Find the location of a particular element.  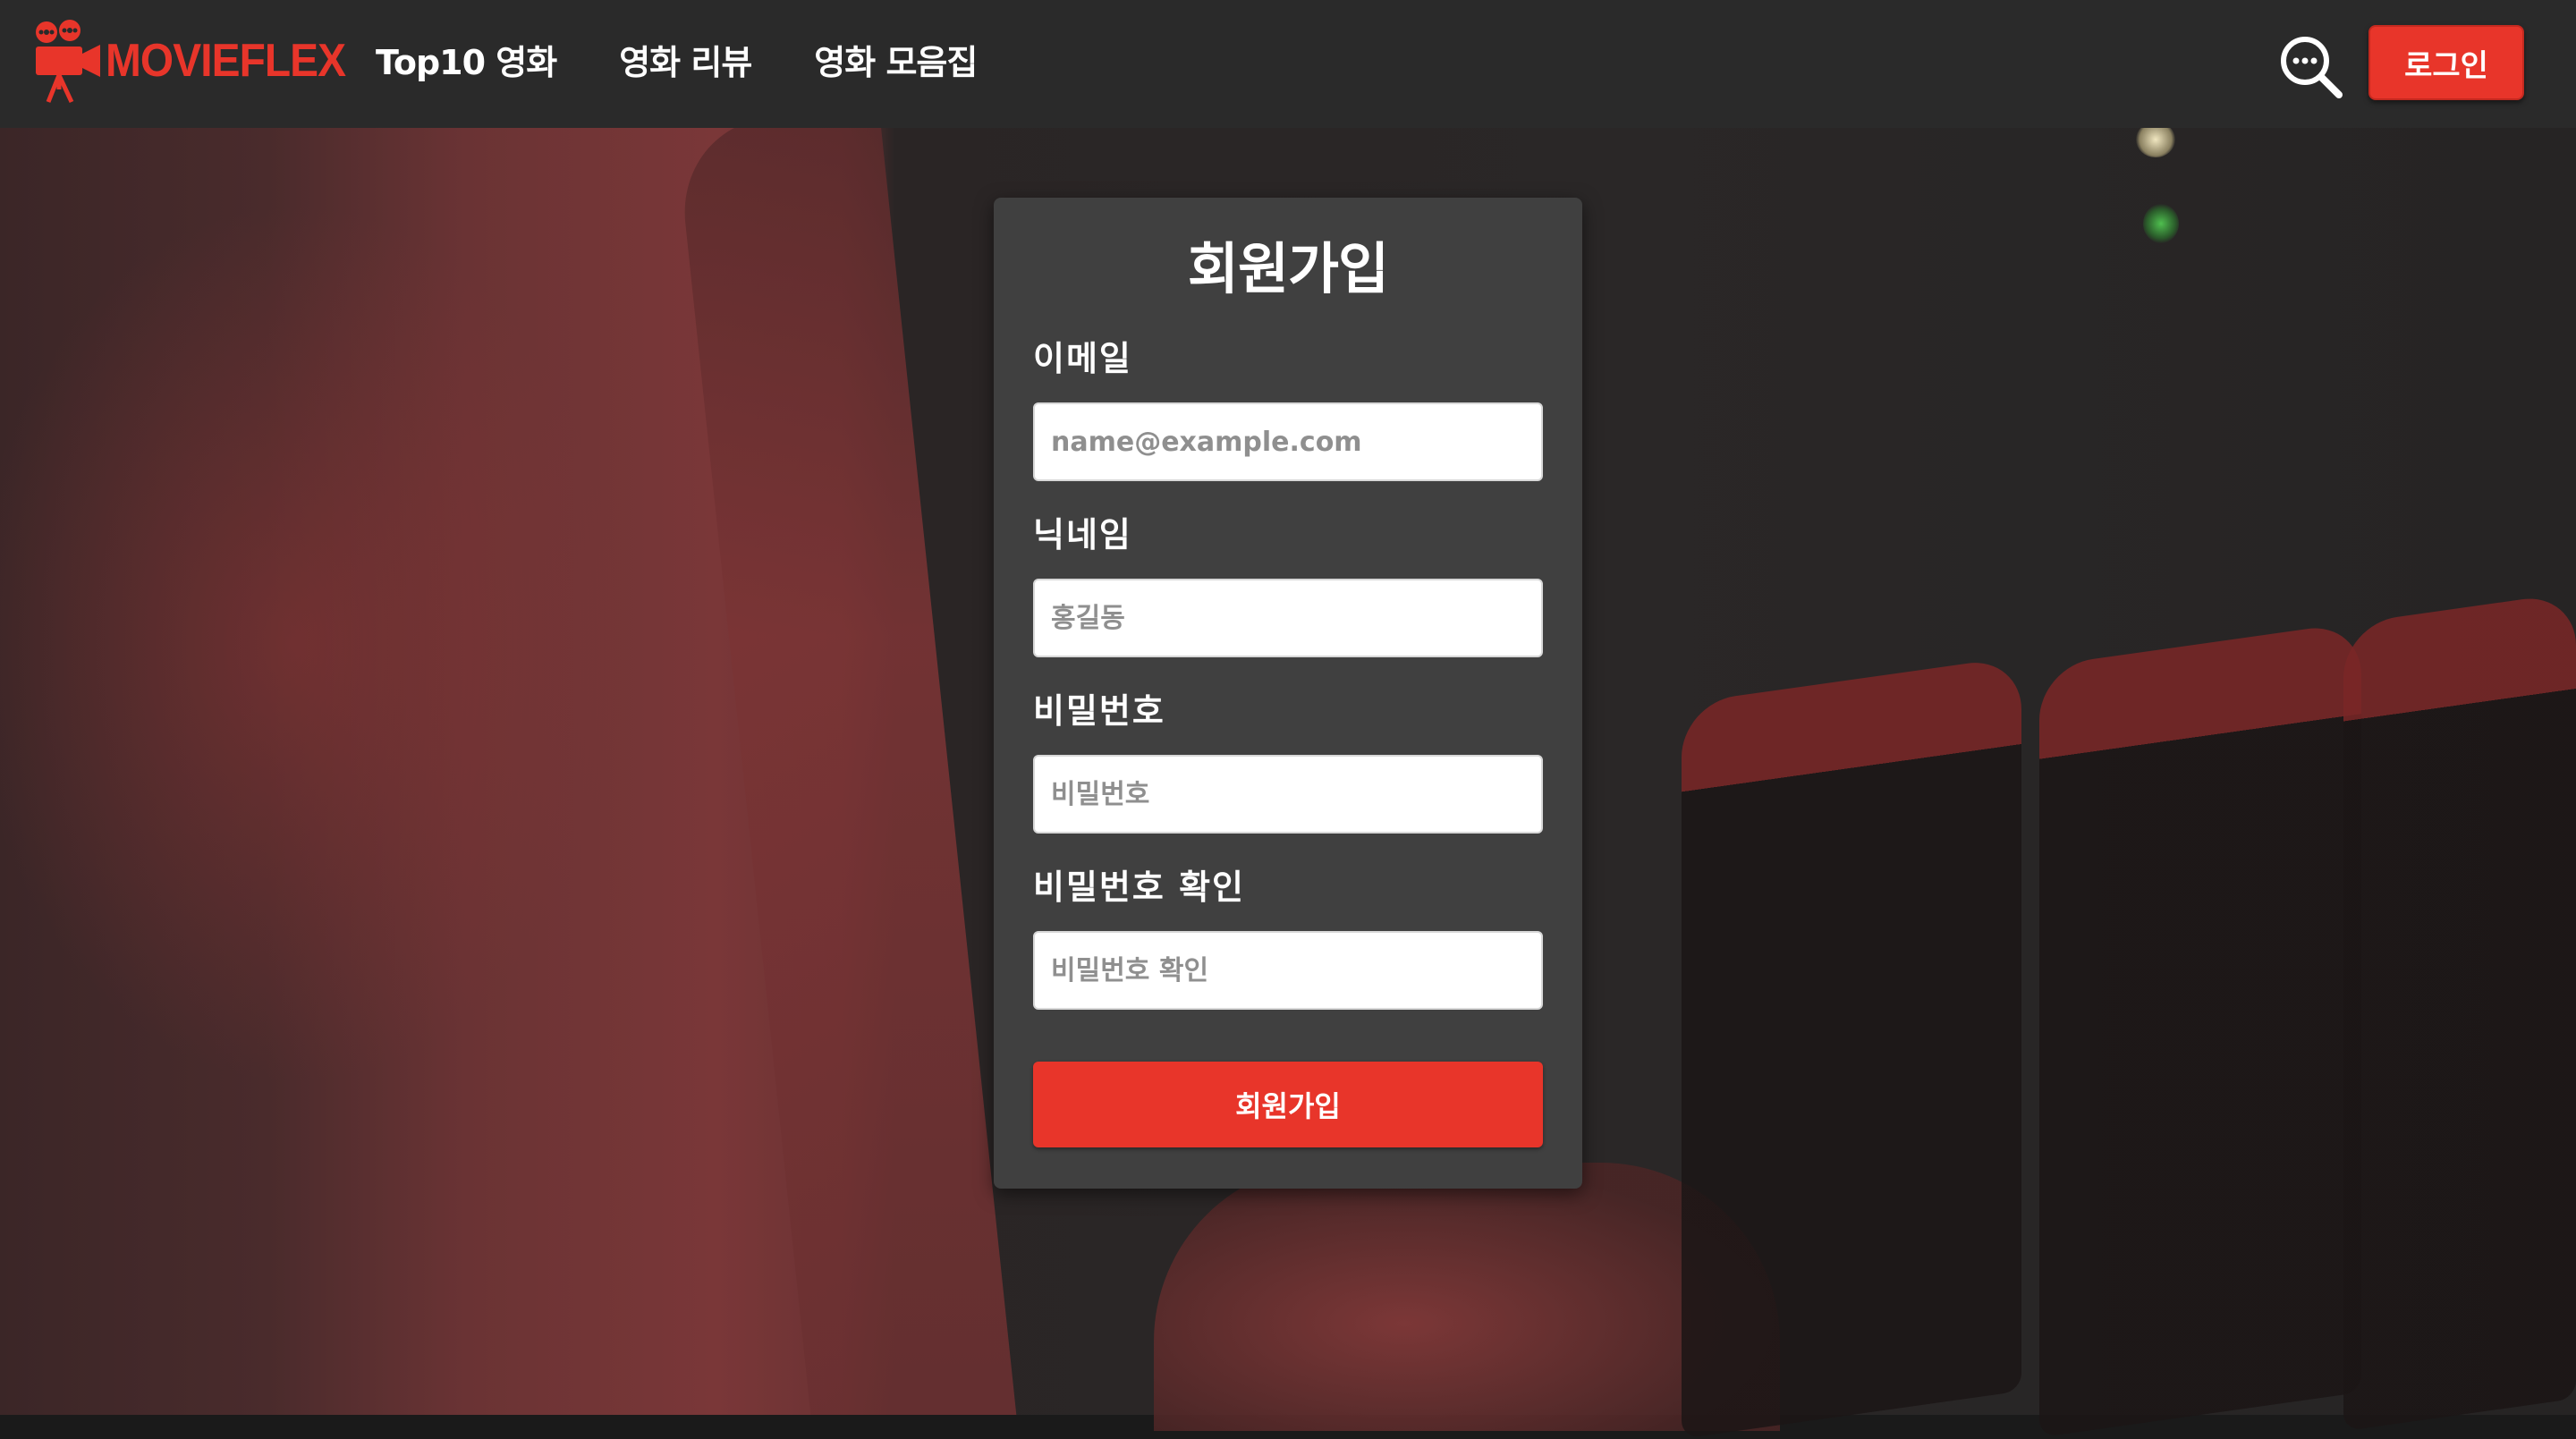

signup-submit-button: 회원가입 is located at coordinates (1288, 1104).